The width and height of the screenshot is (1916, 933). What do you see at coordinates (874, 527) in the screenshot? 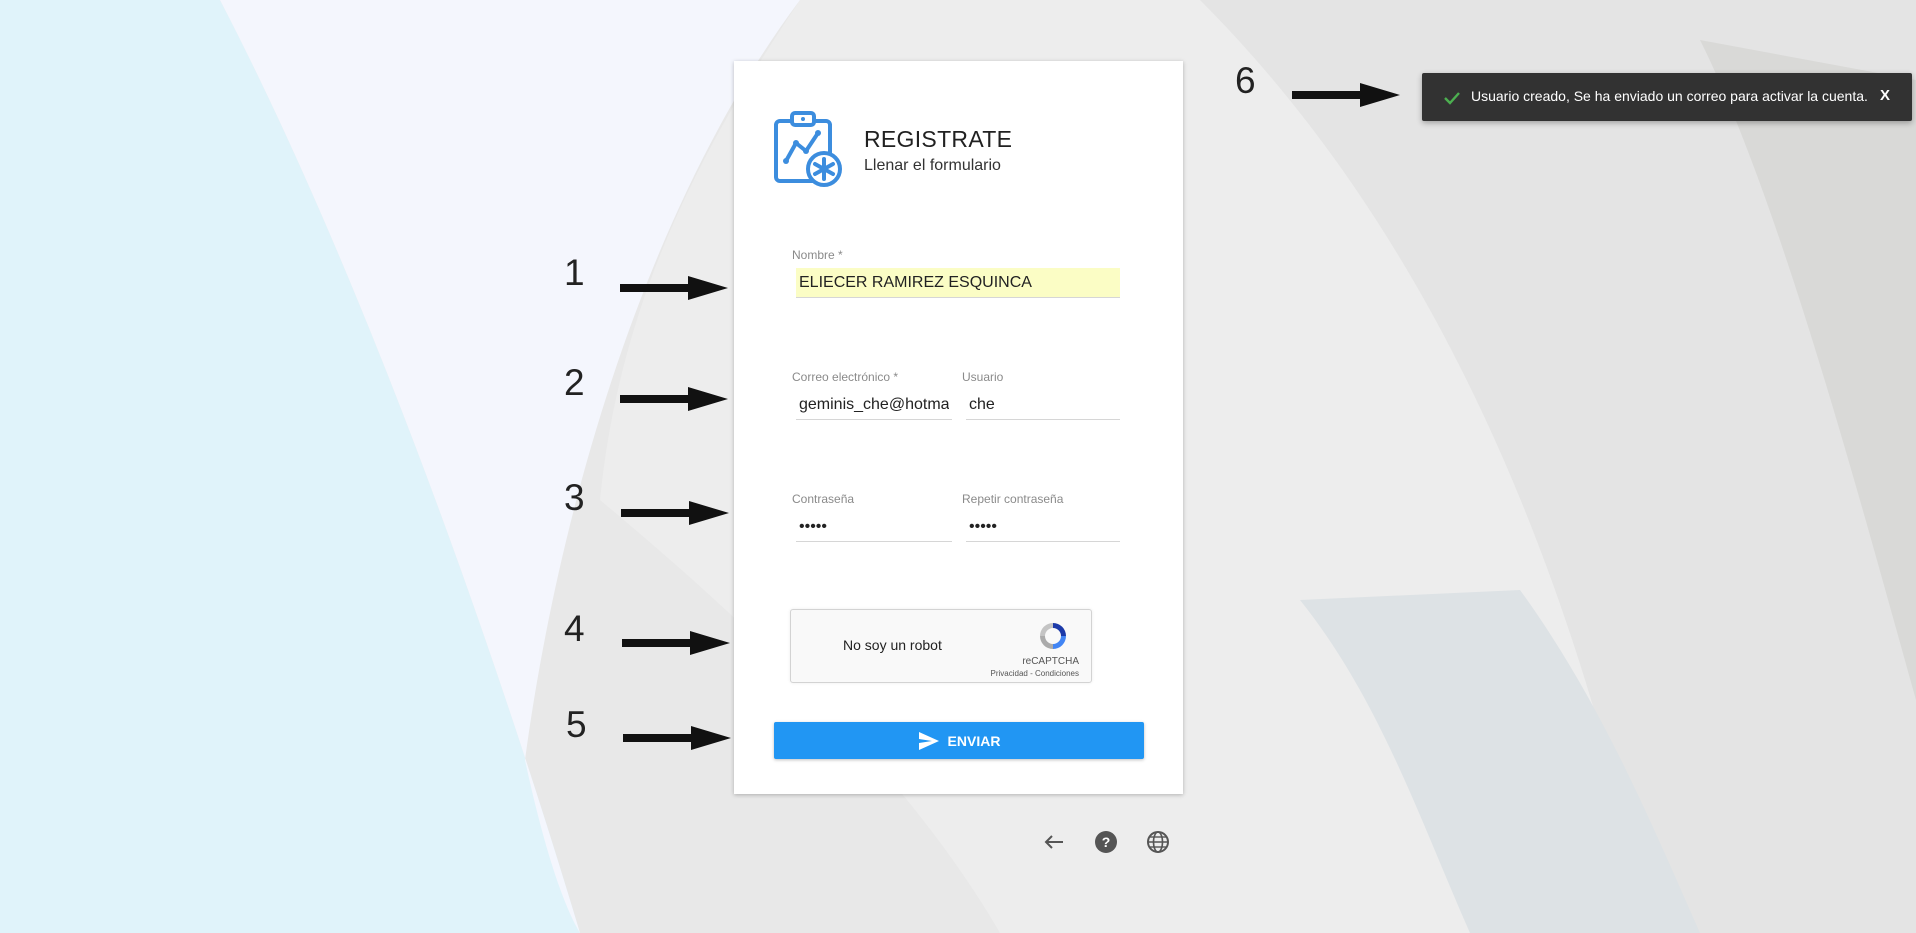
I see `password-input` at bounding box center [874, 527].